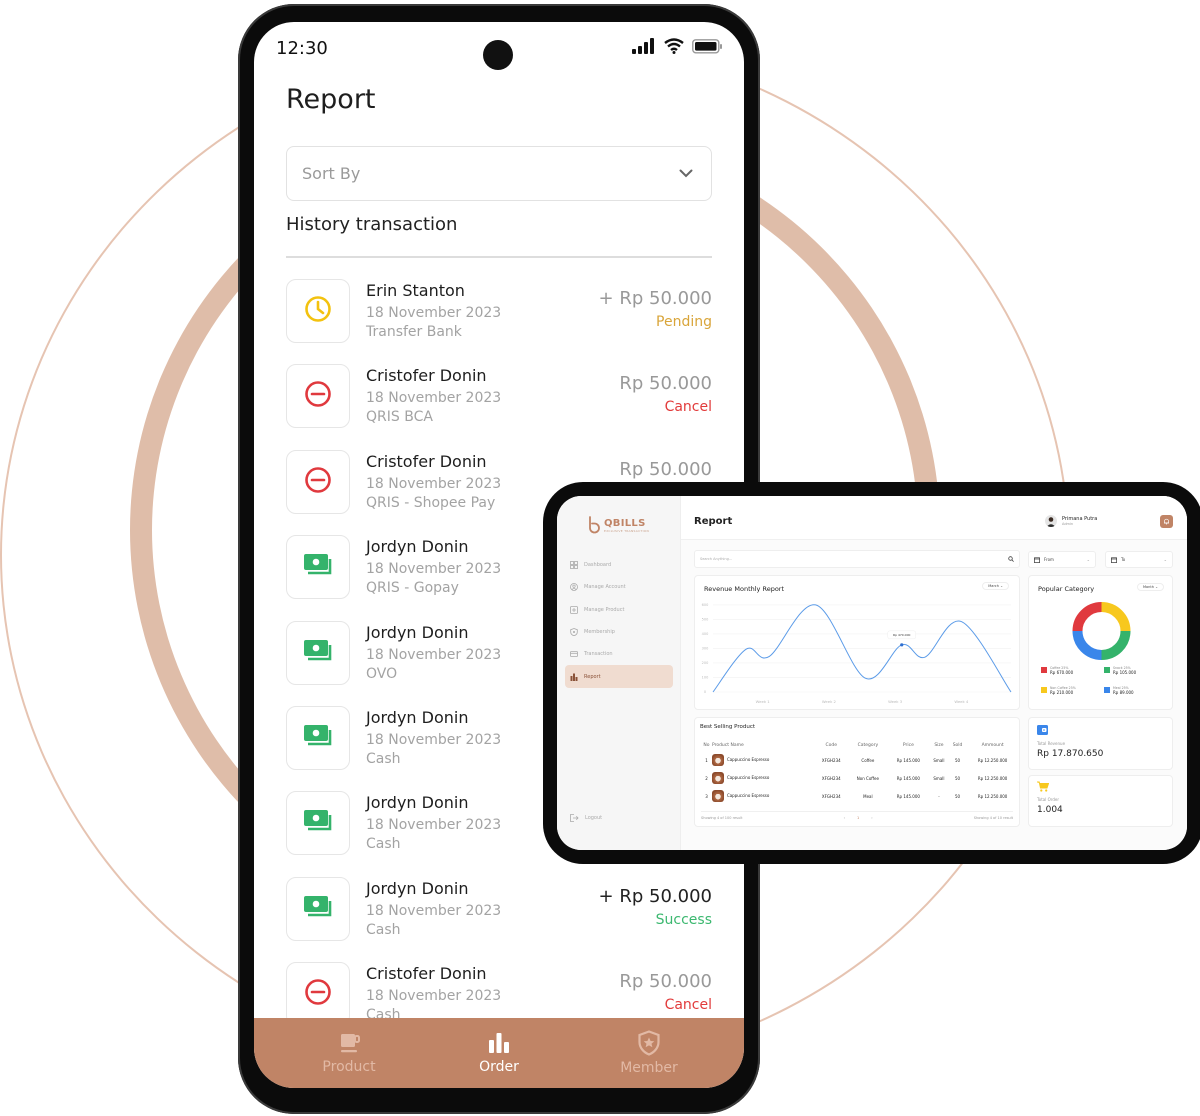  I want to click on donut-slice-snack, so click(1116, 645).